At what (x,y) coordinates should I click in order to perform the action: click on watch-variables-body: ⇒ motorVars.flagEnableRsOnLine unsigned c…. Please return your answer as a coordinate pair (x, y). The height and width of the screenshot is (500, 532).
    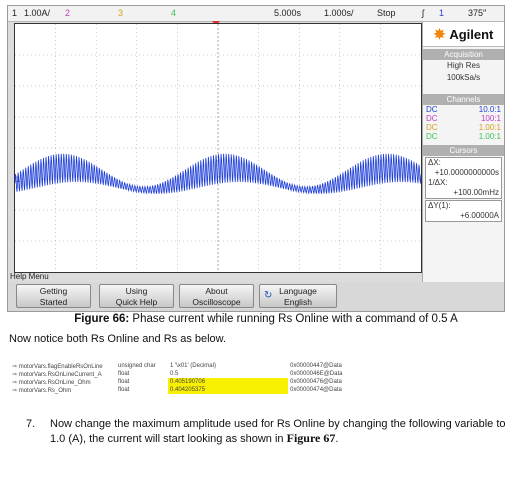
    Looking at the image, I should click on (191, 378).